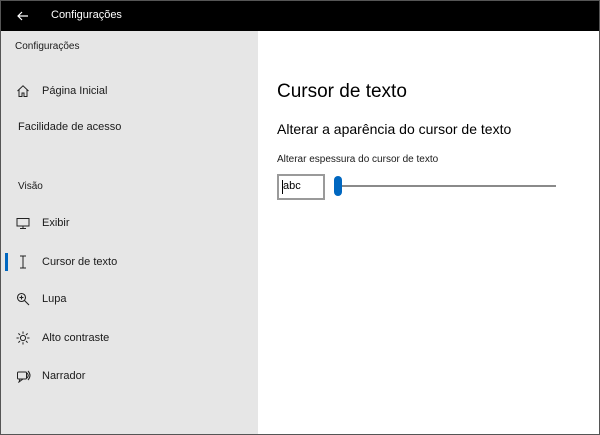 The width and height of the screenshot is (600, 435). Describe the element at coordinates (30, 186) in the screenshot. I see `section-label-vision: Visão` at that location.